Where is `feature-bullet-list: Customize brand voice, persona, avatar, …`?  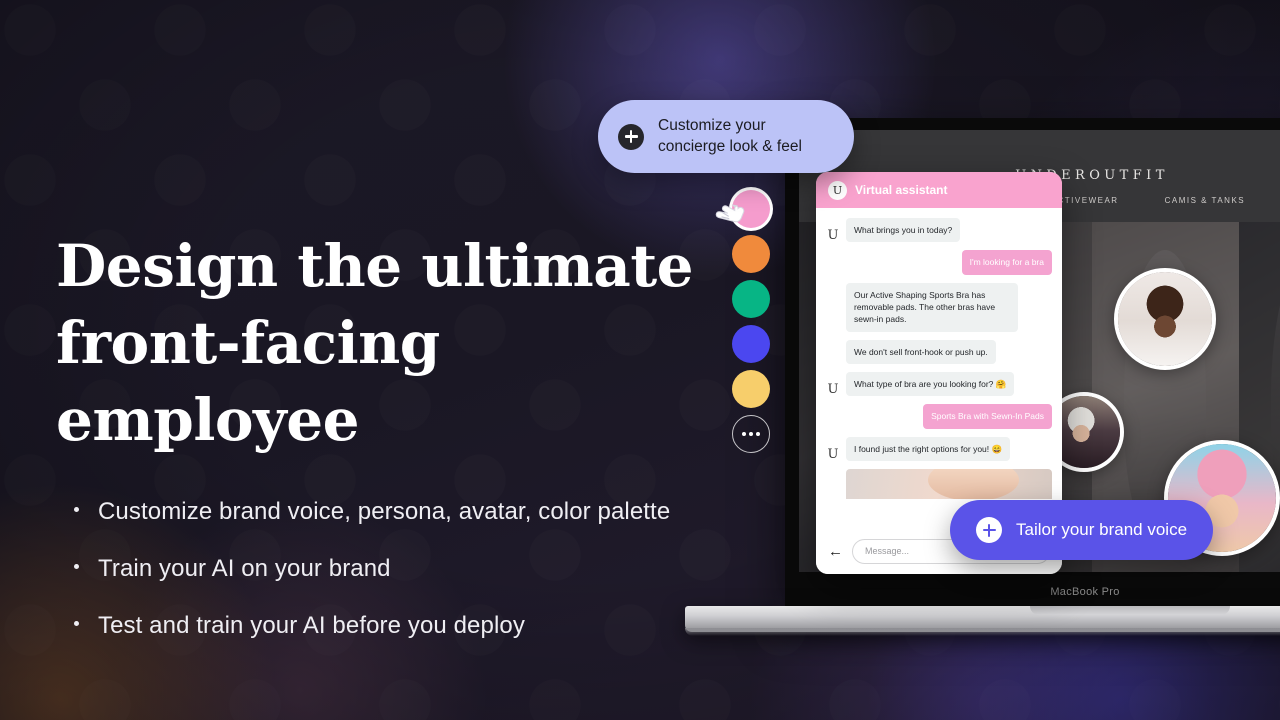 feature-bullet-list: Customize brand voice, persona, avatar, … is located at coordinates (386, 569).